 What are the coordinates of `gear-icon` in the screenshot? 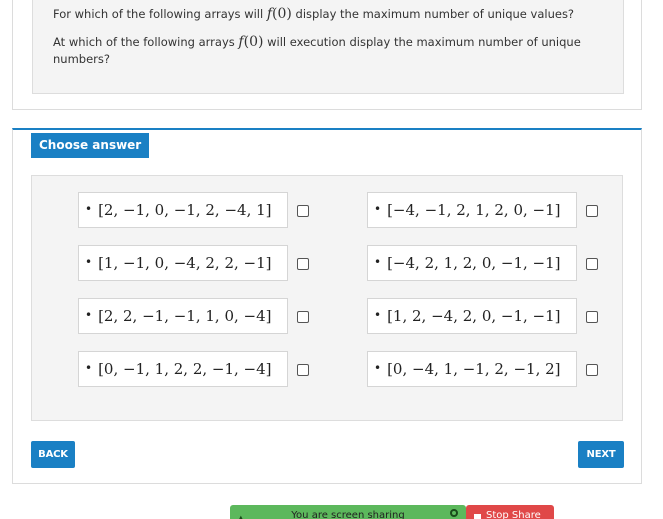 It's located at (454, 513).